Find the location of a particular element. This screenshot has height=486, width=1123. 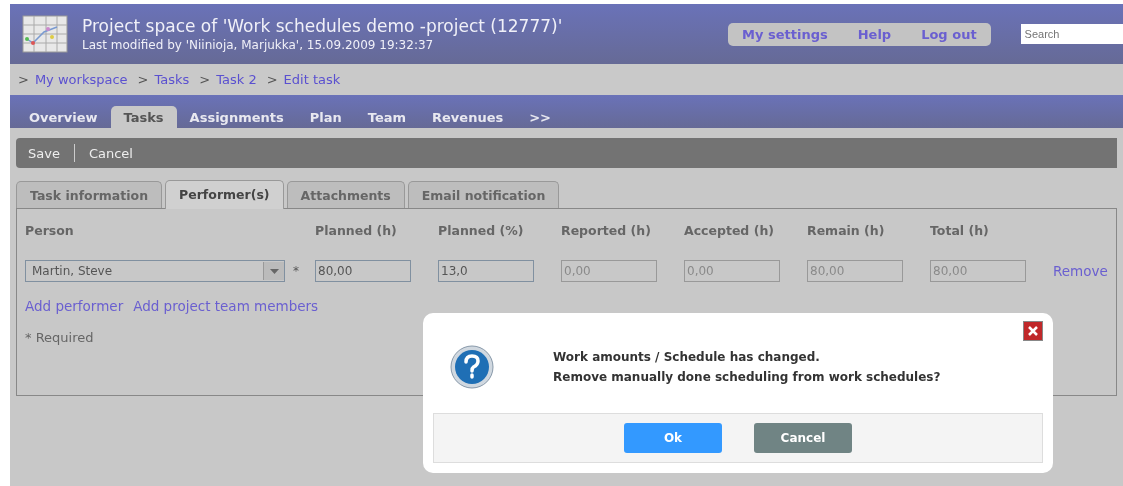

section-tab: Attachments is located at coordinates (345, 194).